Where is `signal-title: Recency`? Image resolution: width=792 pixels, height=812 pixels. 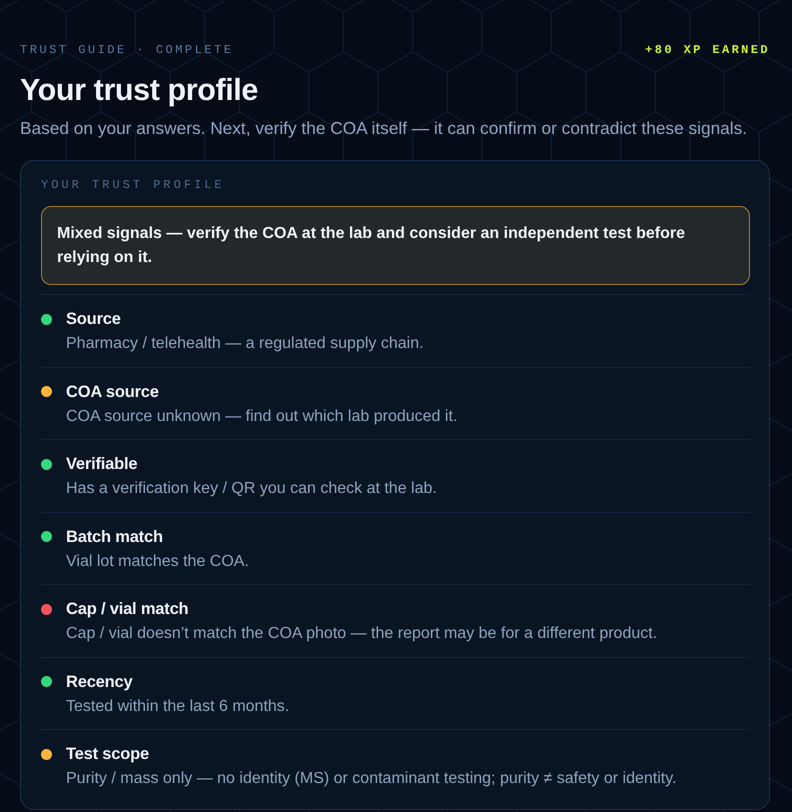
signal-title: Recency is located at coordinates (100, 682).